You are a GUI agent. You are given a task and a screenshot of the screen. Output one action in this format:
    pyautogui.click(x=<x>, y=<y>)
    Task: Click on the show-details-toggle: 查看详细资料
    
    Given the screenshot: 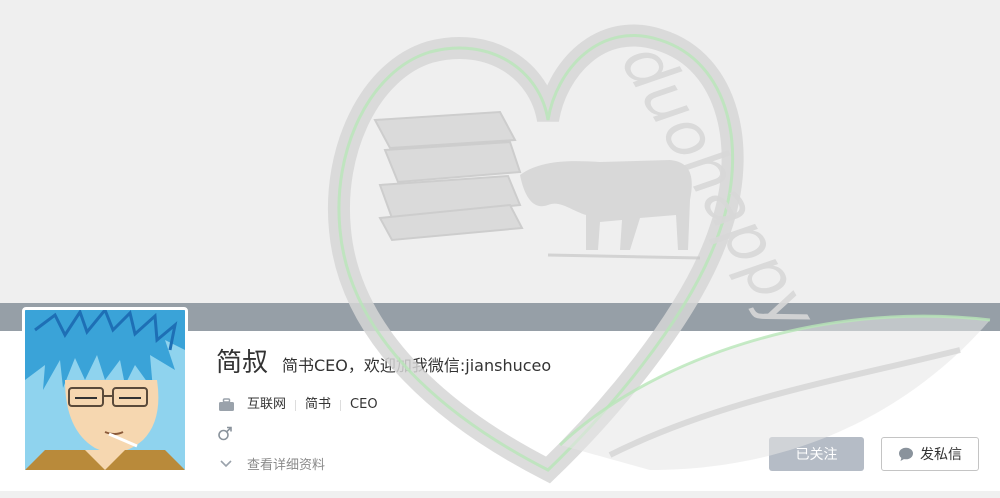 What is the action you would take?
    pyautogui.click(x=272, y=463)
    